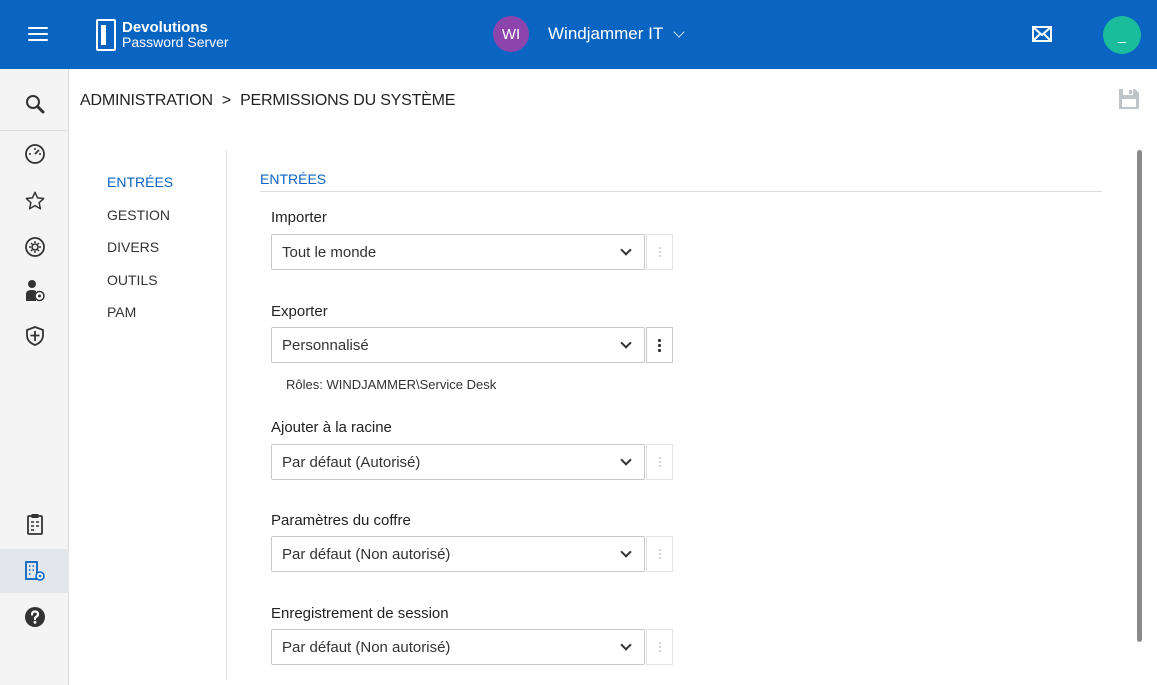  I want to click on breadcrumb-administration: ADMINISTRATION, so click(146, 101).